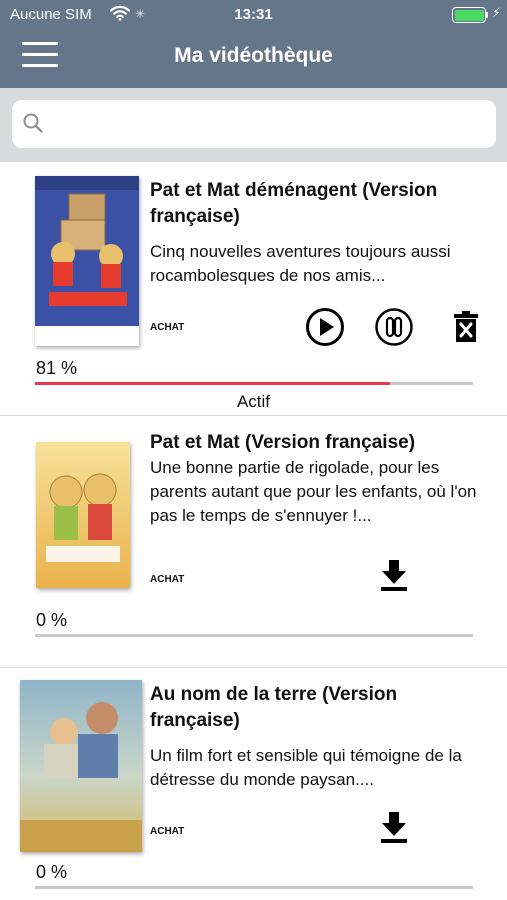  What do you see at coordinates (33, 125) in the screenshot?
I see `search-icon` at bounding box center [33, 125].